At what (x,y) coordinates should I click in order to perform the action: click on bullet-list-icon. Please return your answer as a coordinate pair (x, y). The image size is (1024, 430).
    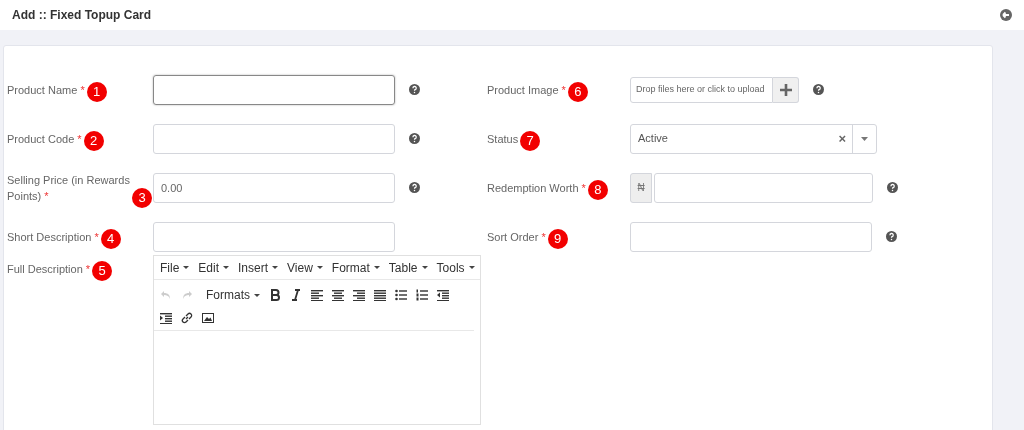
    Looking at the image, I should click on (401, 295).